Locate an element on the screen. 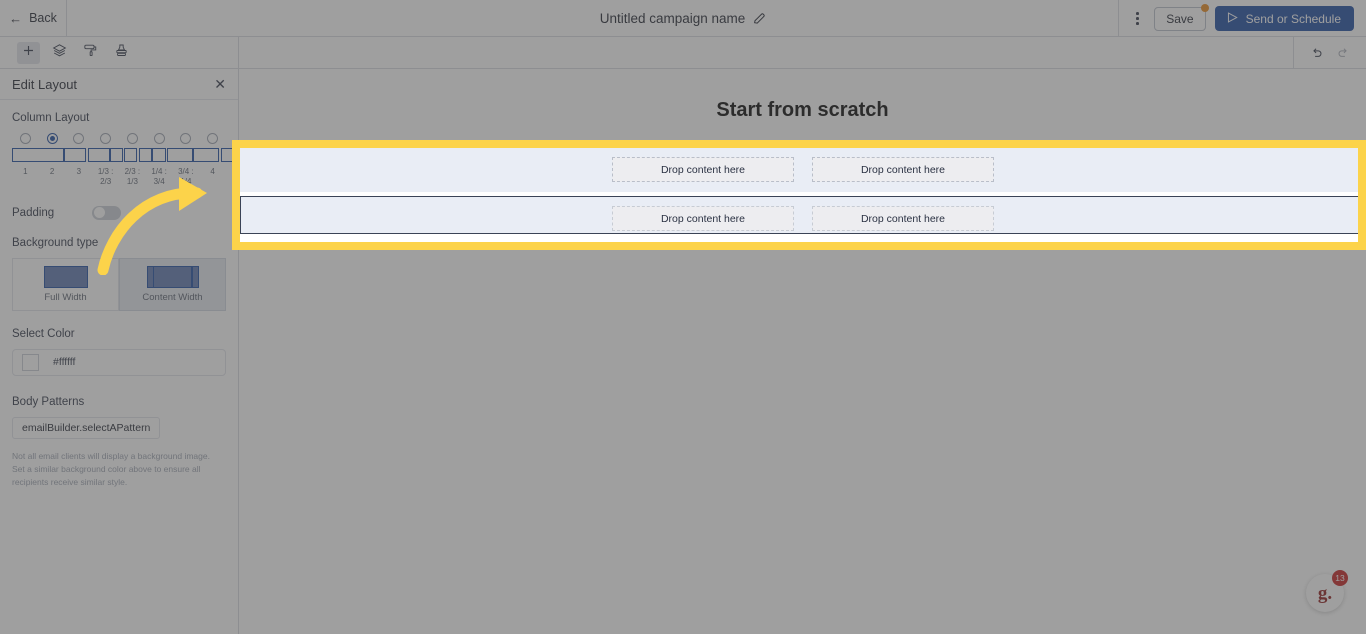  layers-button is located at coordinates (59, 53).